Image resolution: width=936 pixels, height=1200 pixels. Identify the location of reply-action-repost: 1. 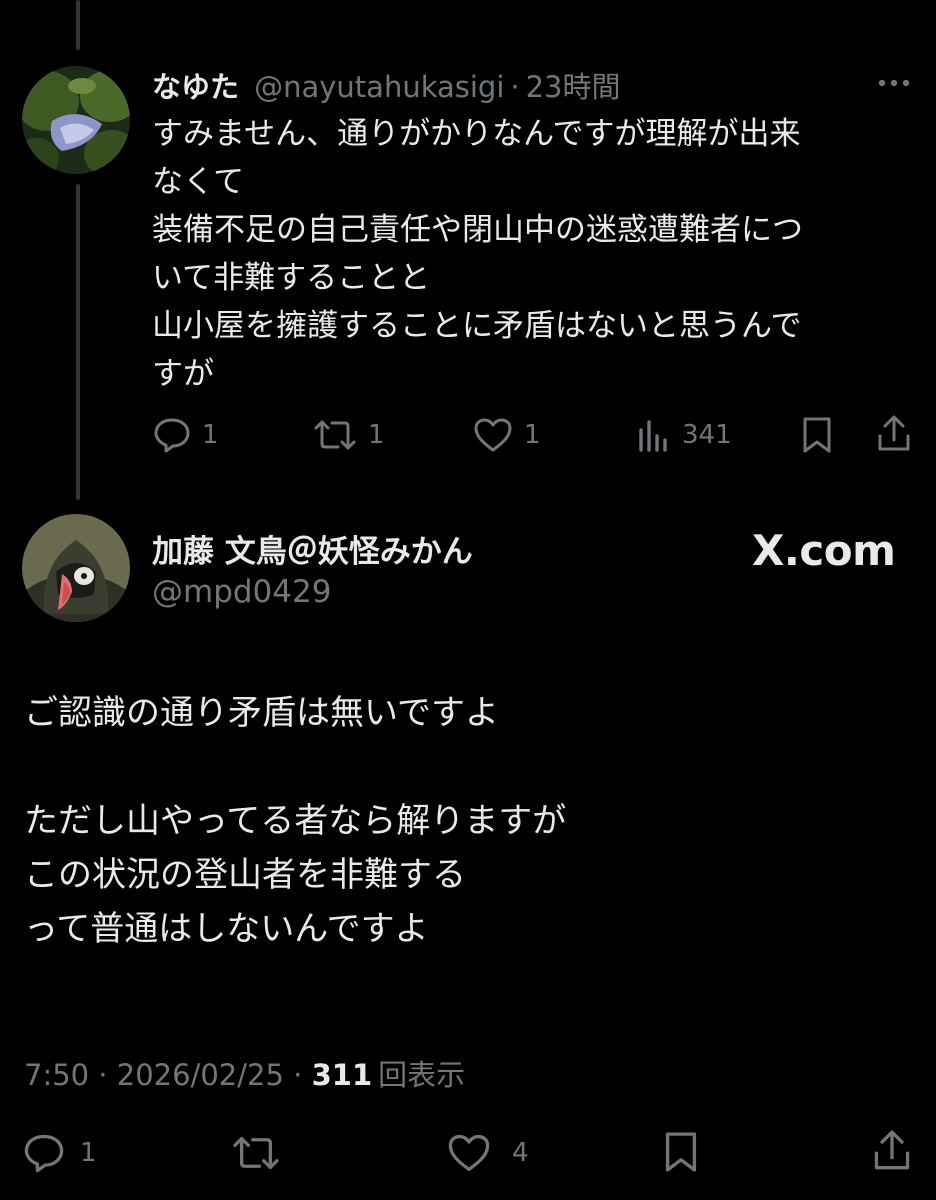
(348, 435).